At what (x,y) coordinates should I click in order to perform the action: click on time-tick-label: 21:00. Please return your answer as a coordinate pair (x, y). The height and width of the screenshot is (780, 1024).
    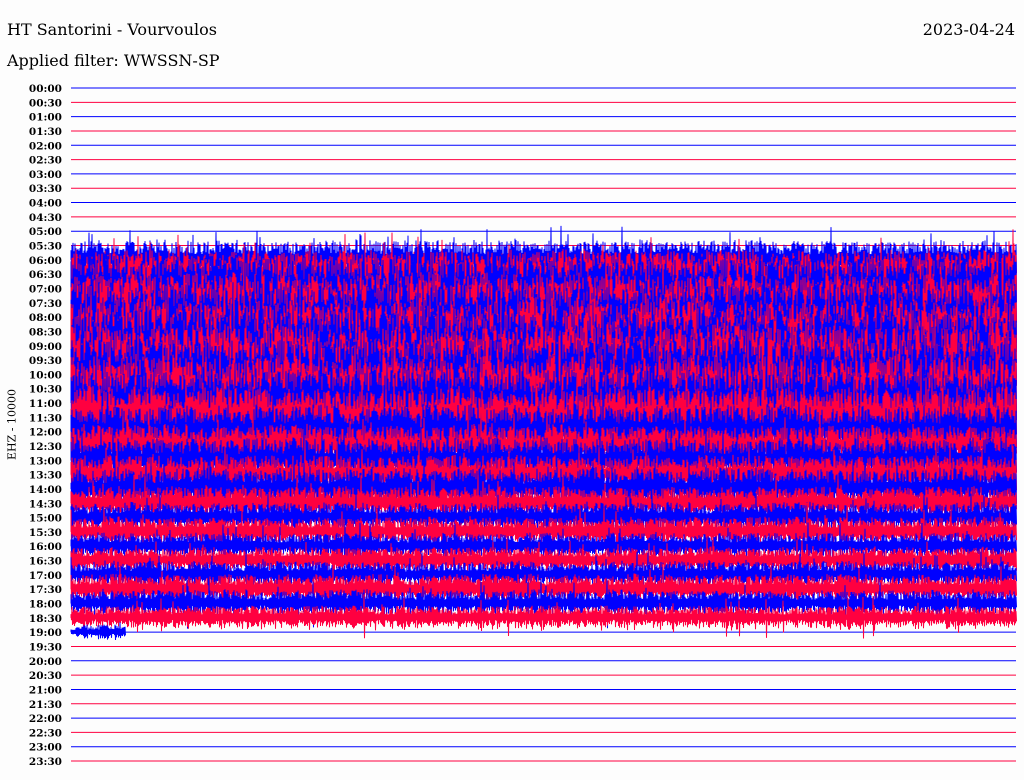
    Looking at the image, I should click on (45, 690).